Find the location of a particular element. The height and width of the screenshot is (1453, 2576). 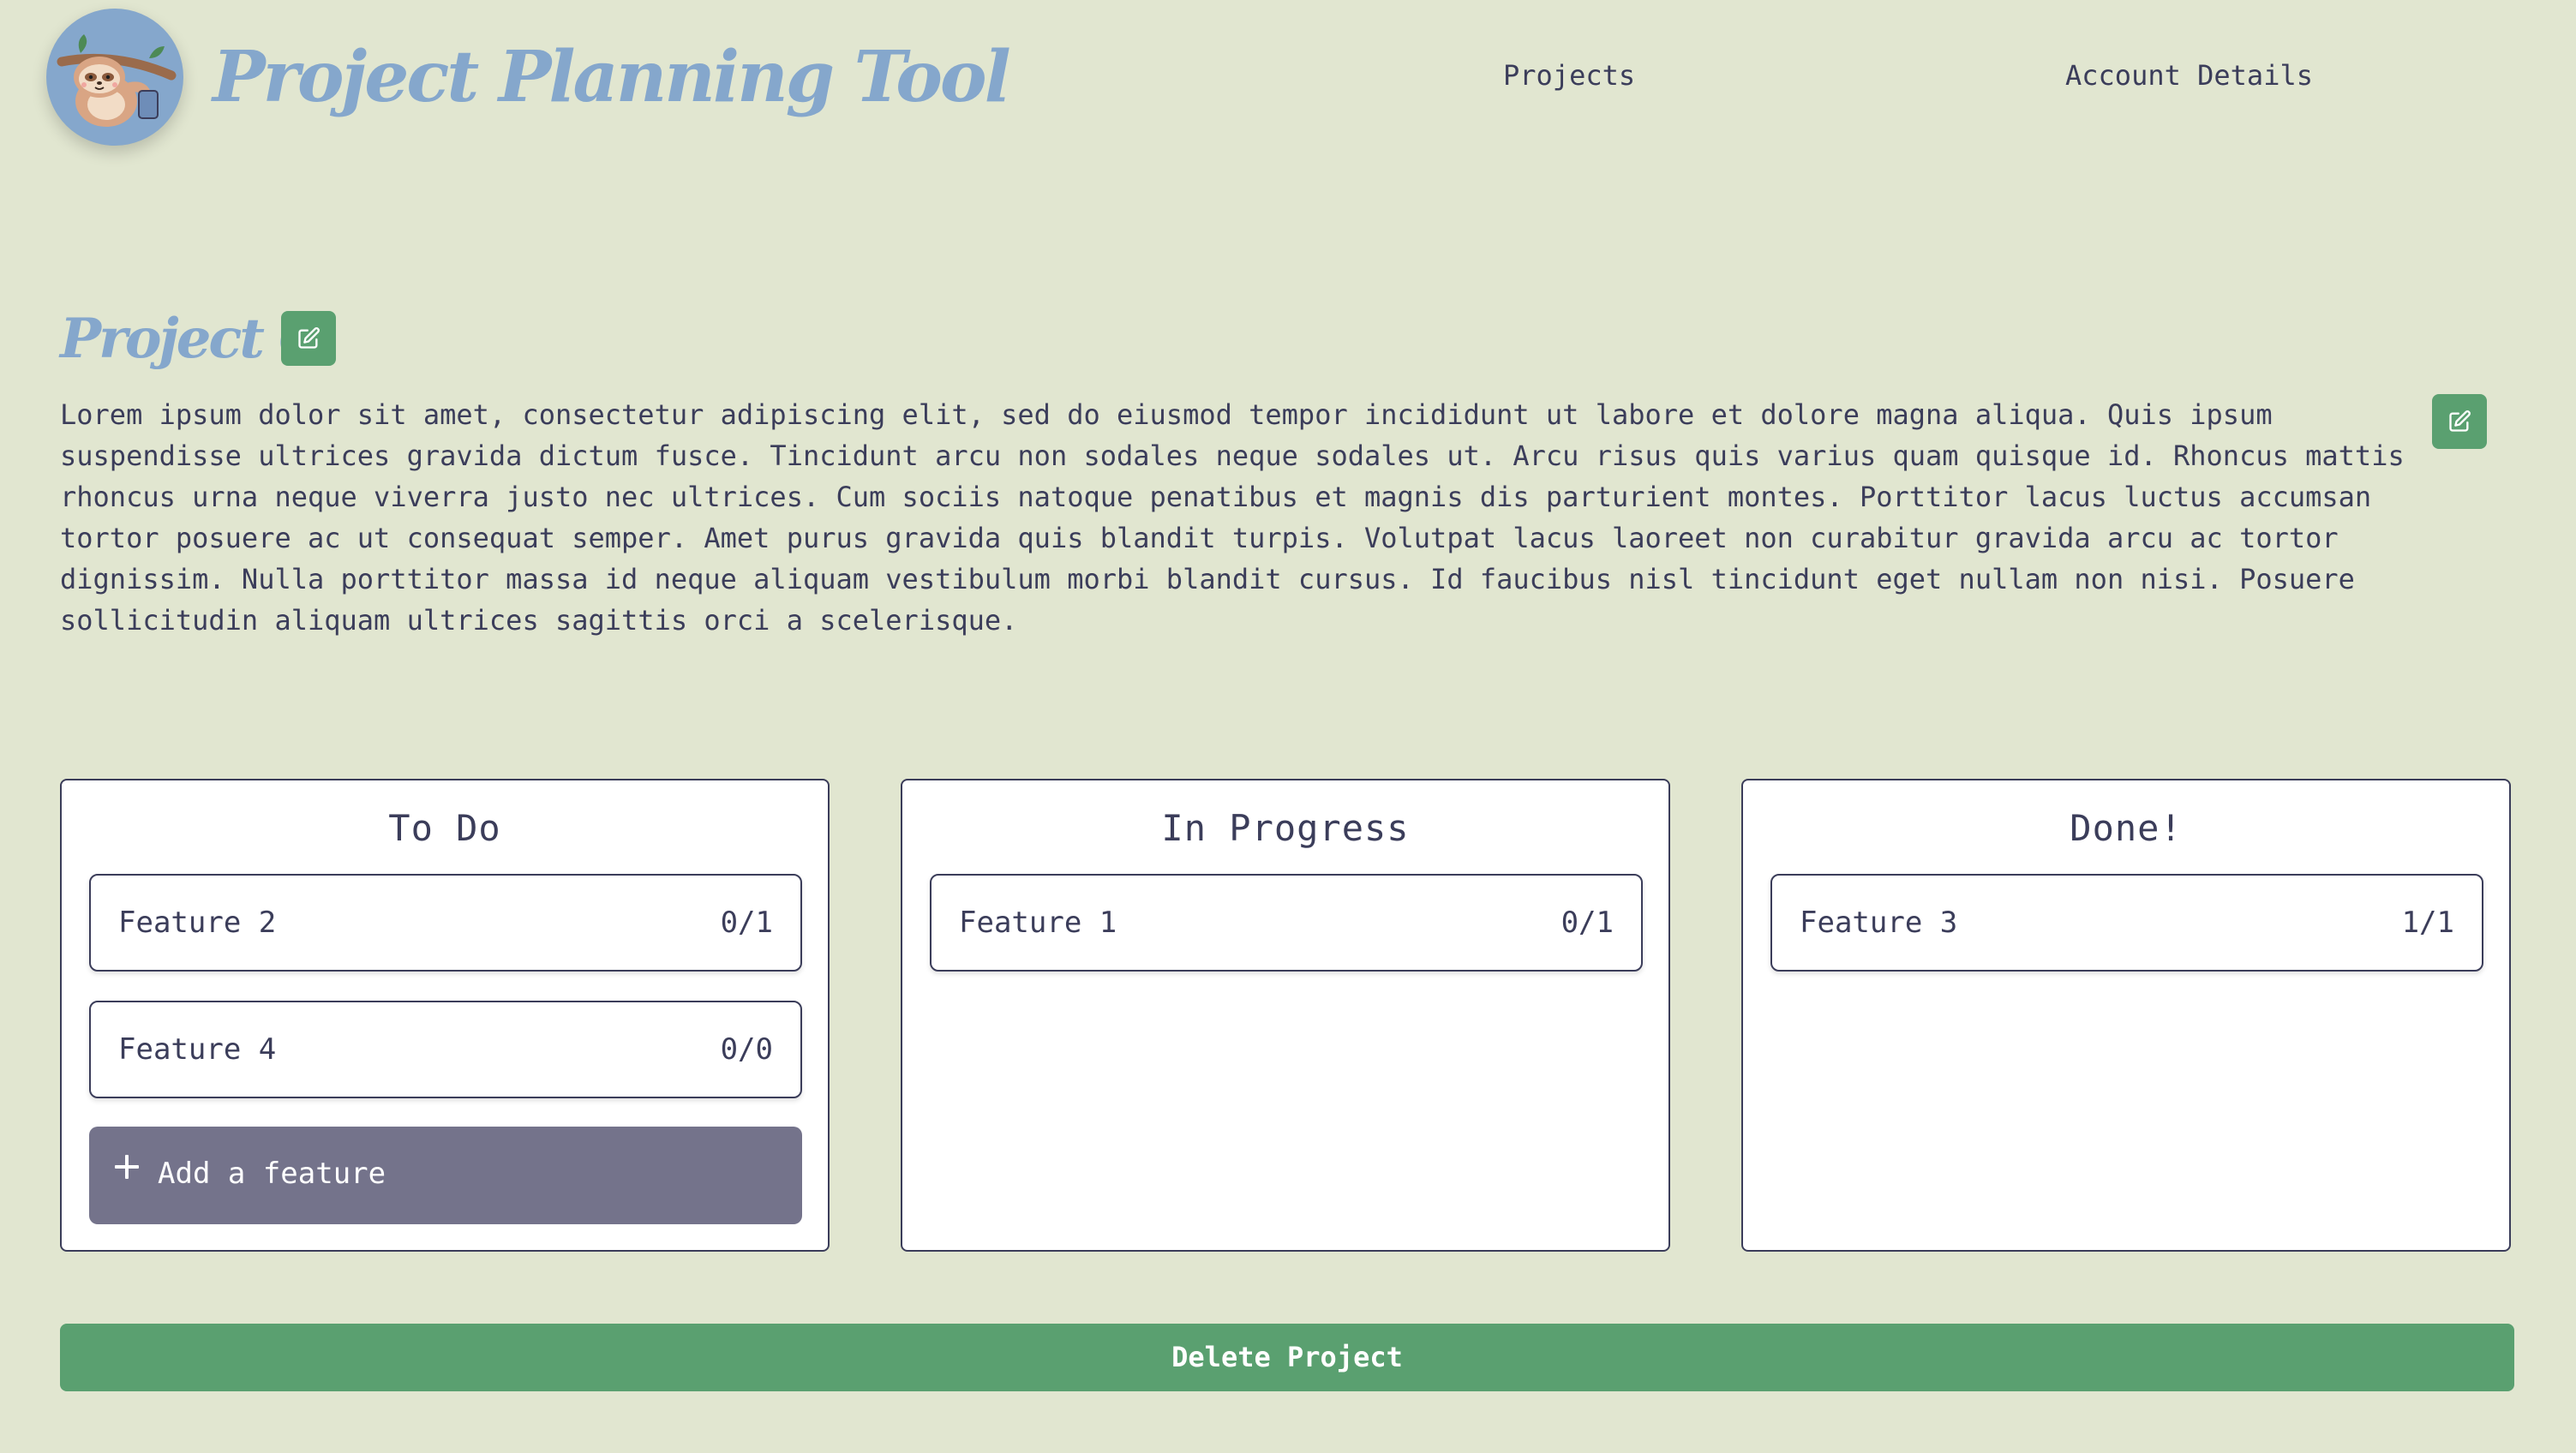

plus-icon is located at coordinates (127, 1167).